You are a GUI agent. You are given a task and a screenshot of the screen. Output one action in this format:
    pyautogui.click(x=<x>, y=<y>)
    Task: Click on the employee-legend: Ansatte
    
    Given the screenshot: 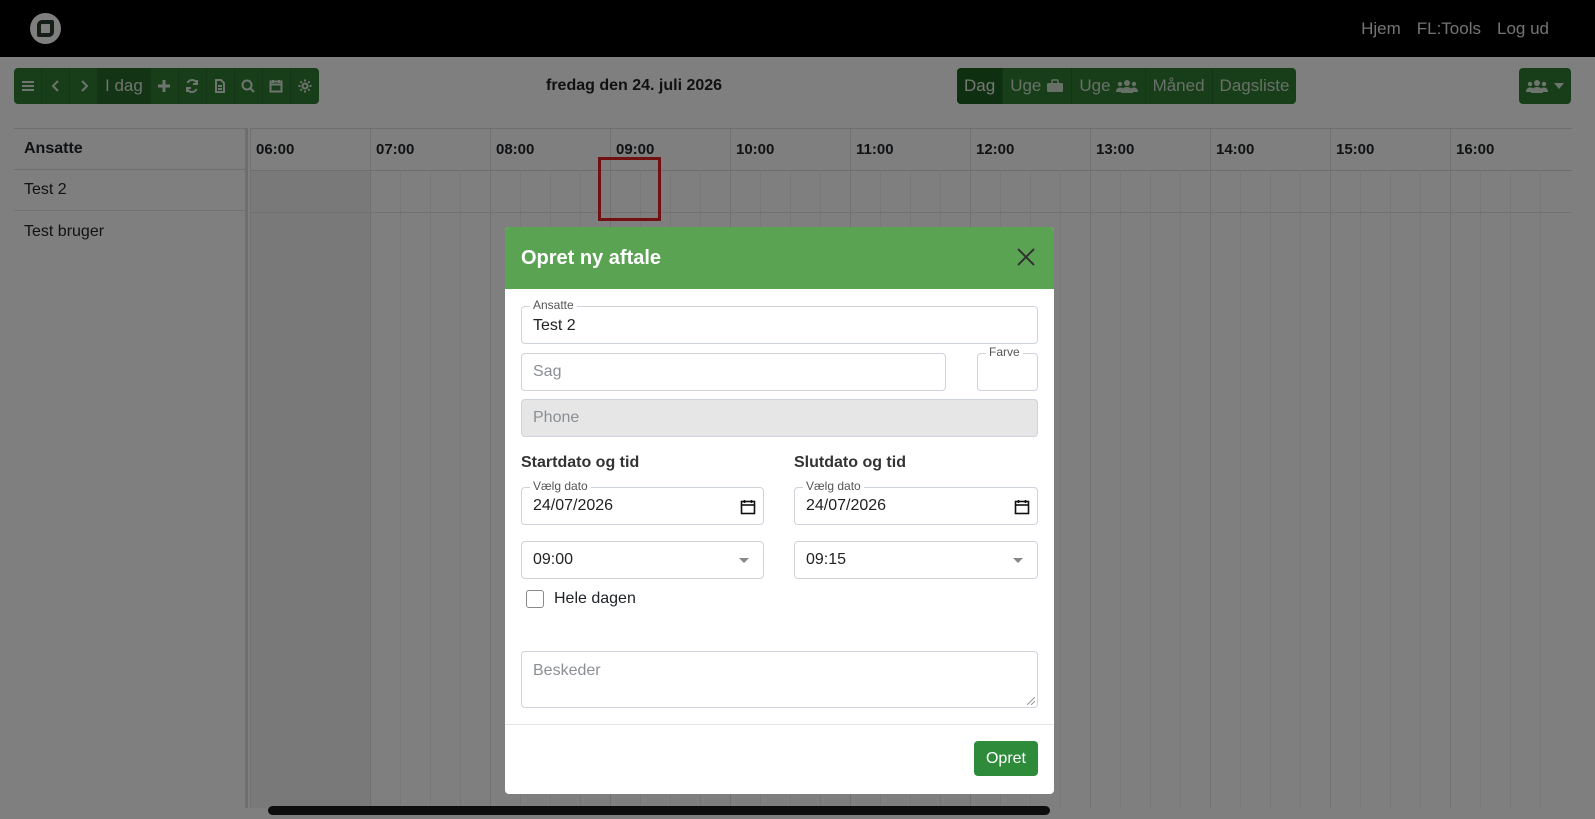 What is the action you would take?
    pyautogui.click(x=553, y=305)
    